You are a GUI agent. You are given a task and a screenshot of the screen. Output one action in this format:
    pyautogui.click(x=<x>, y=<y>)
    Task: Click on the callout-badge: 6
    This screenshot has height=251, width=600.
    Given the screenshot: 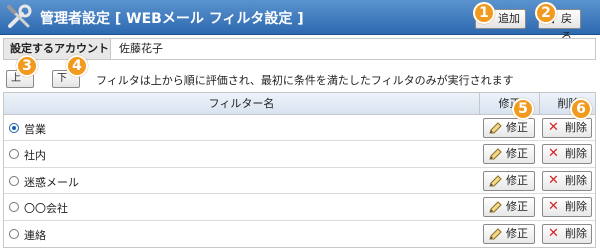 What is the action you would take?
    pyautogui.click(x=581, y=109)
    